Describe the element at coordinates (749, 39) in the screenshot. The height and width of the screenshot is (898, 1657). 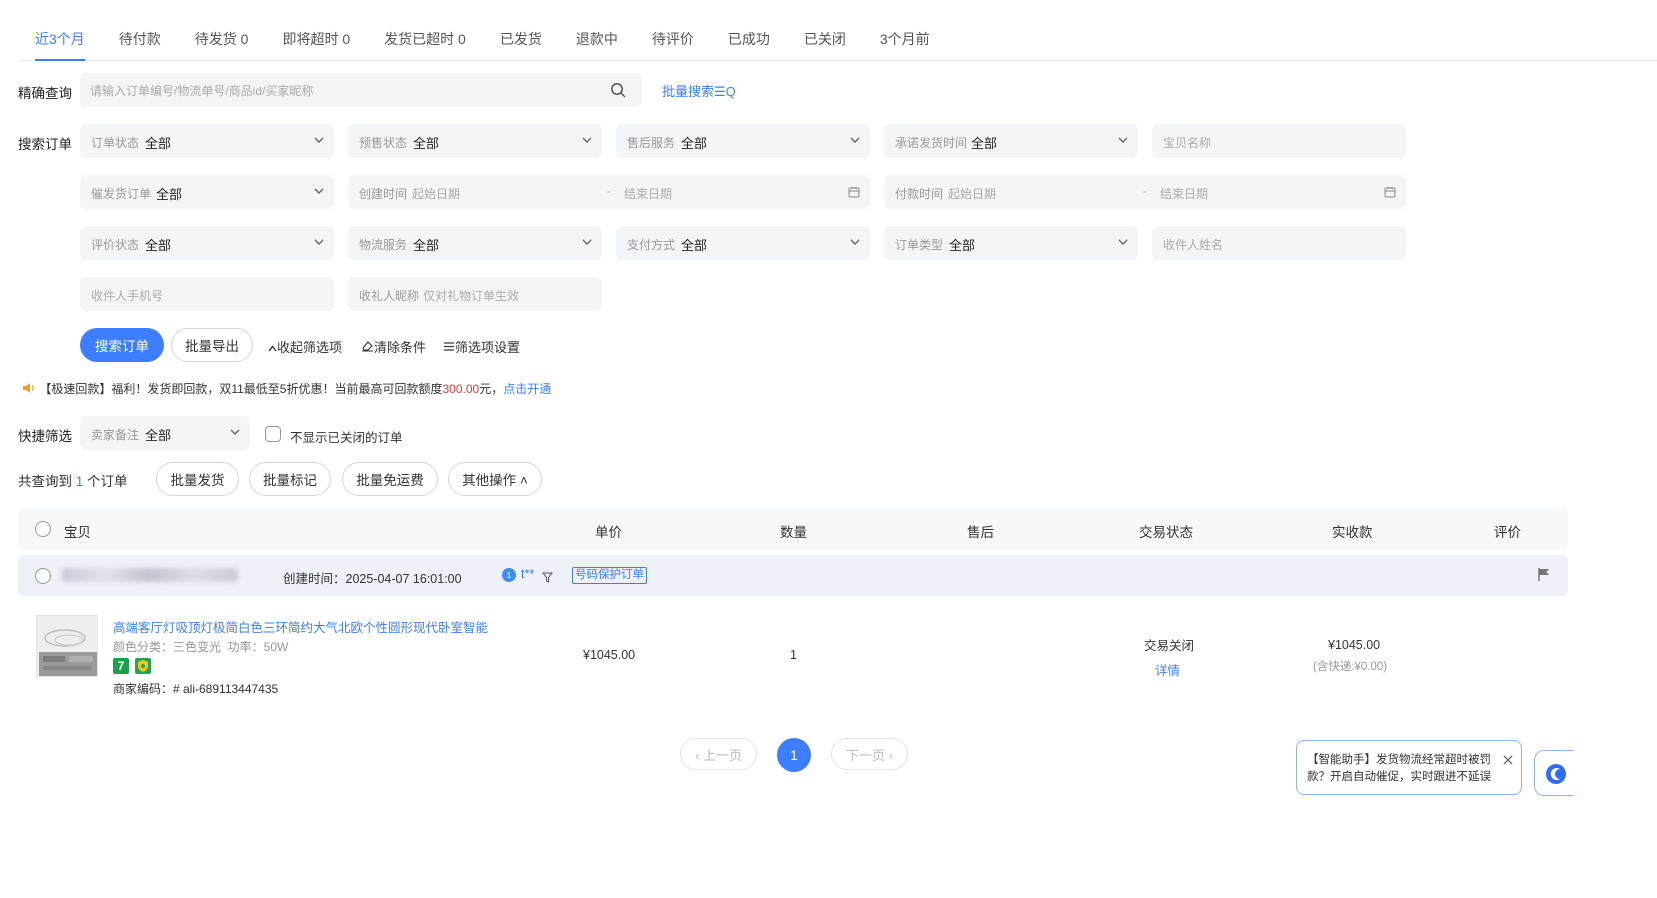
I see `tab-succeeded: 已成功` at that location.